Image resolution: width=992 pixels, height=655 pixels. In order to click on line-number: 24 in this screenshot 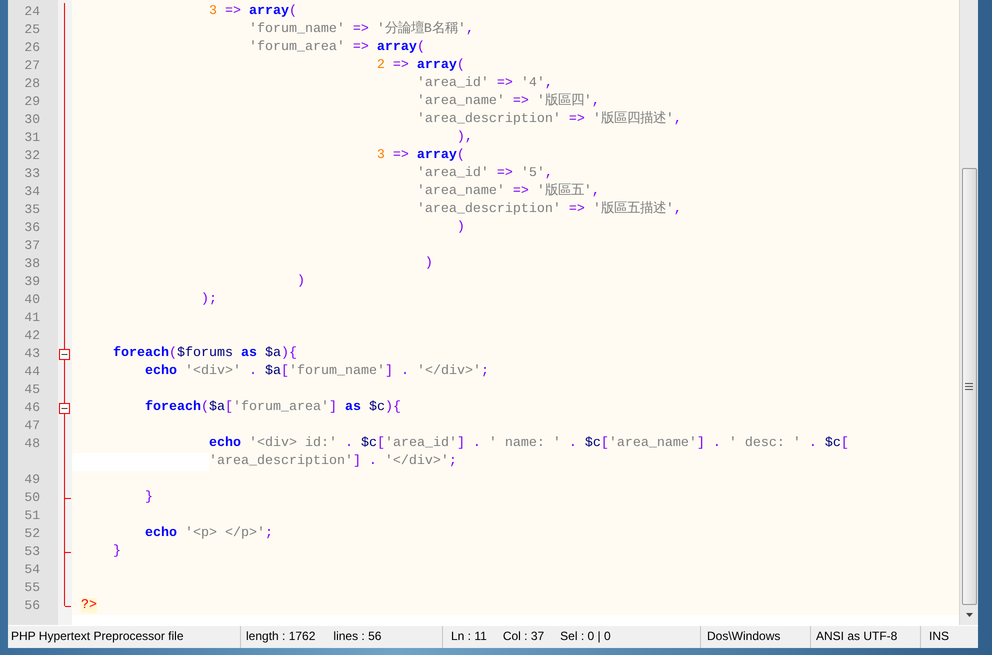, I will do `click(32, 11)`.